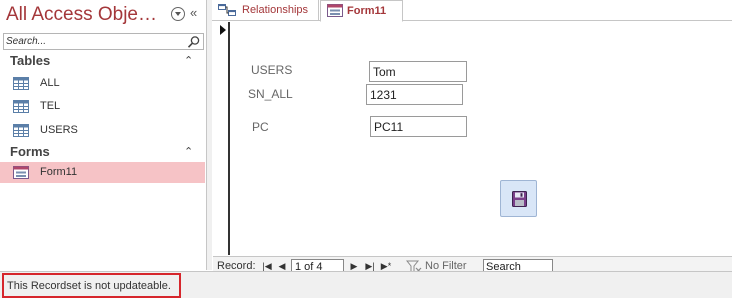  Describe the element at coordinates (59, 130) in the screenshot. I see `nav-item-label: USERS` at that location.